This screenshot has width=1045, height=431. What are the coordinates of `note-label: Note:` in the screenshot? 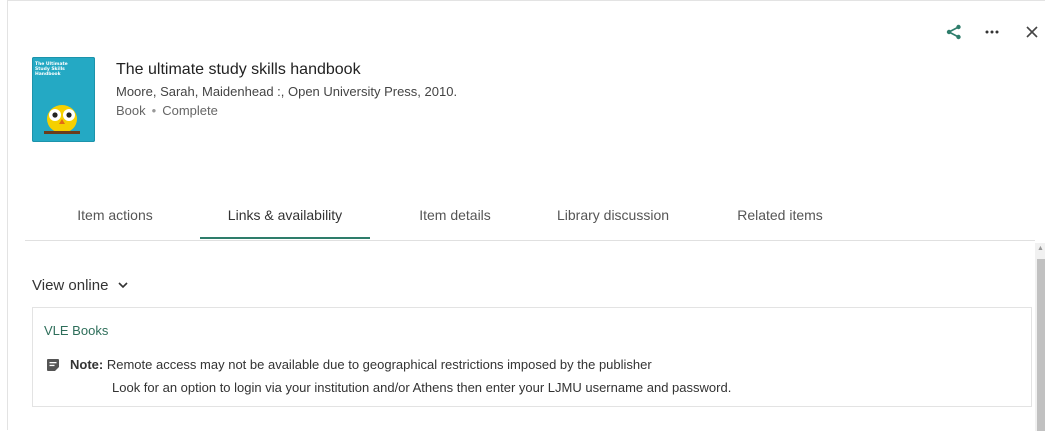 It's located at (87, 364).